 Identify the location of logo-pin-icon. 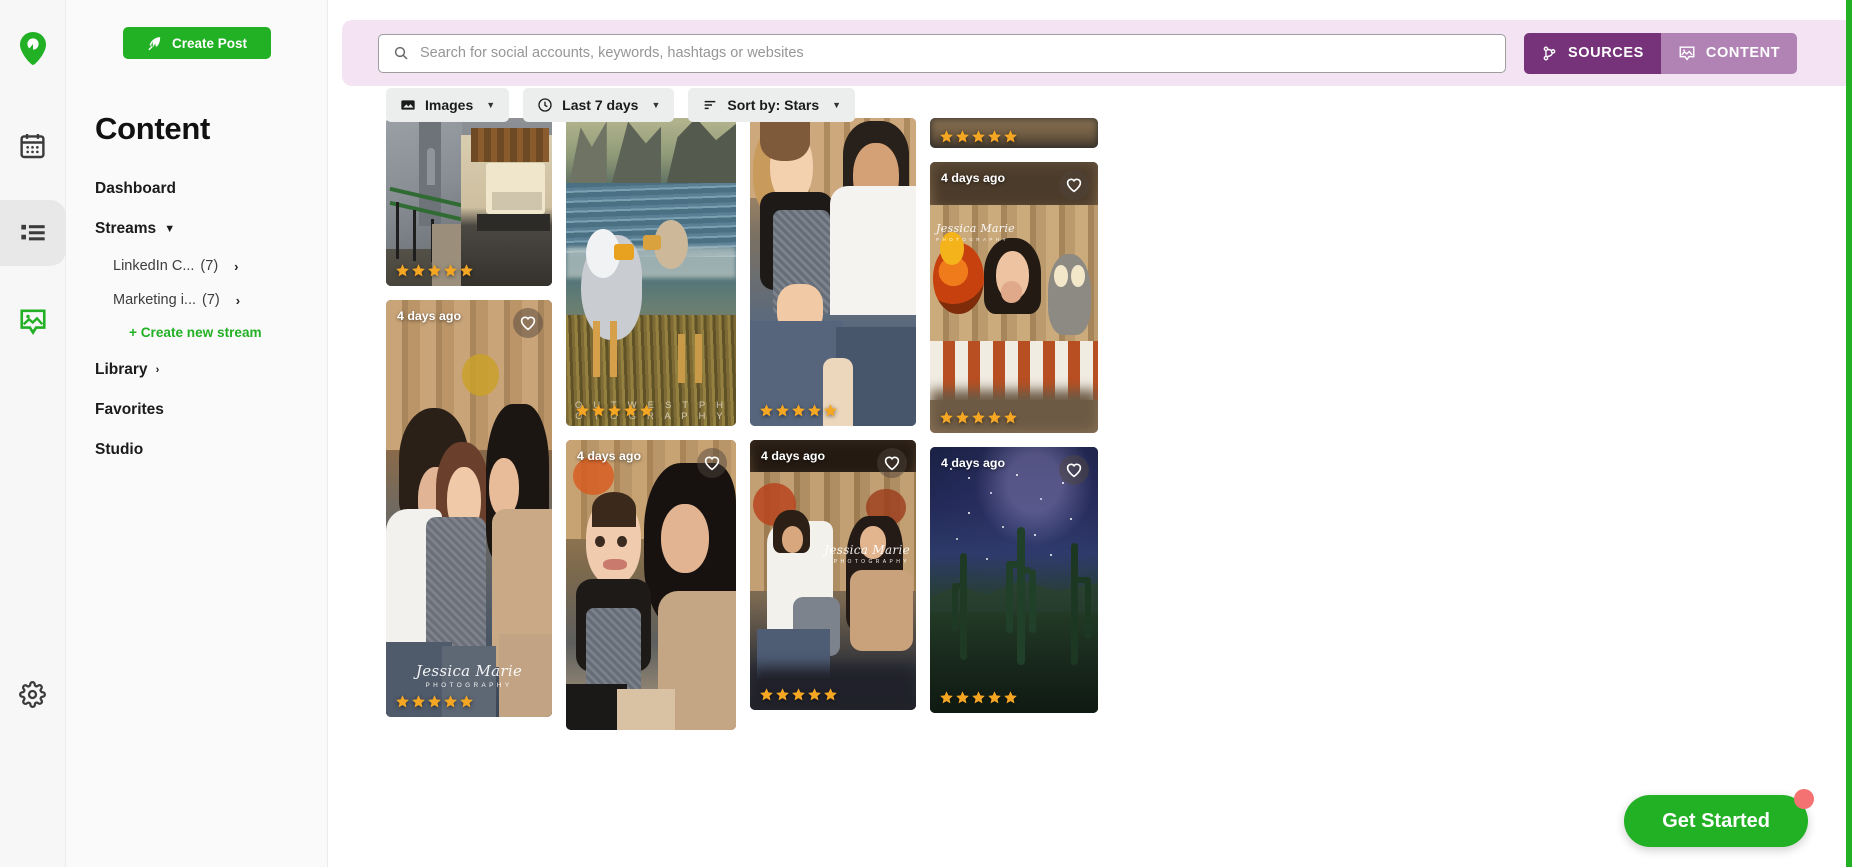
(33, 49).